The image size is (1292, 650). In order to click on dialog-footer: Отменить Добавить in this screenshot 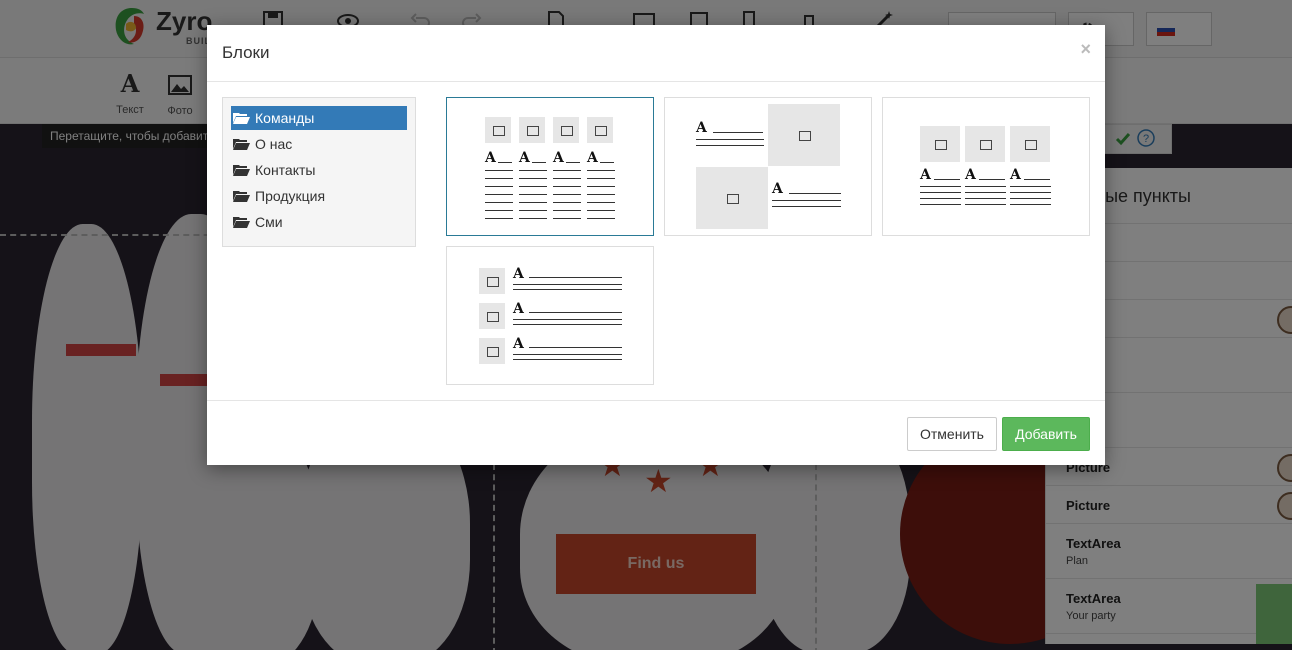, I will do `click(656, 432)`.